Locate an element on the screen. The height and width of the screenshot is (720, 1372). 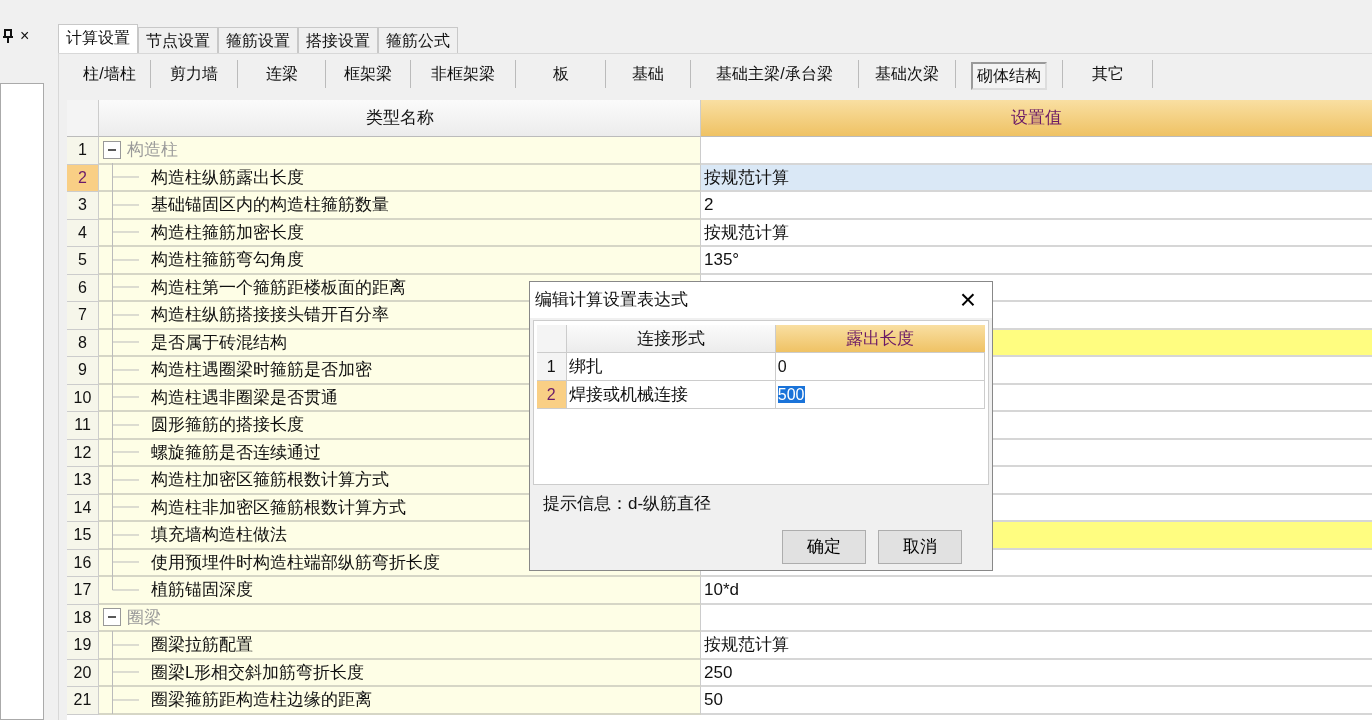
group-label: 构造柱 is located at coordinates (152, 150).